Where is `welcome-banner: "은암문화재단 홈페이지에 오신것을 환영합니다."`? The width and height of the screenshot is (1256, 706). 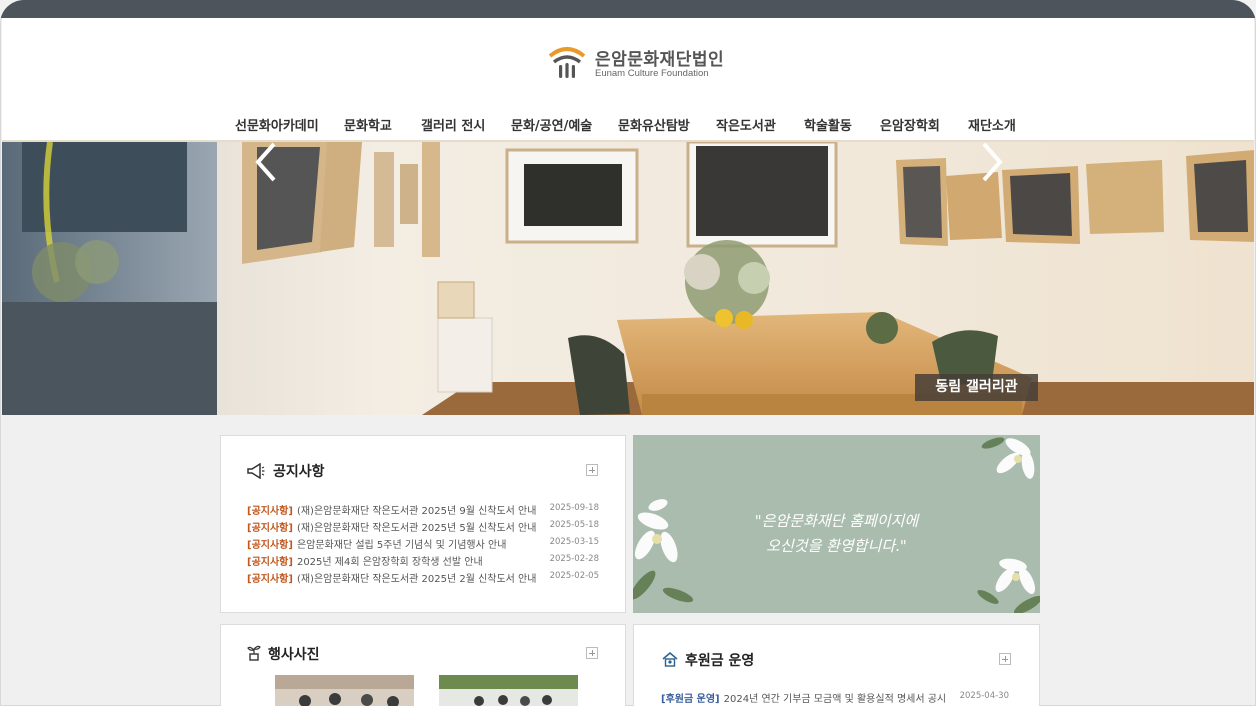
welcome-banner: "은암문화재단 홈페이지에 오신것을 환영합니다." is located at coordinates (836, 524).